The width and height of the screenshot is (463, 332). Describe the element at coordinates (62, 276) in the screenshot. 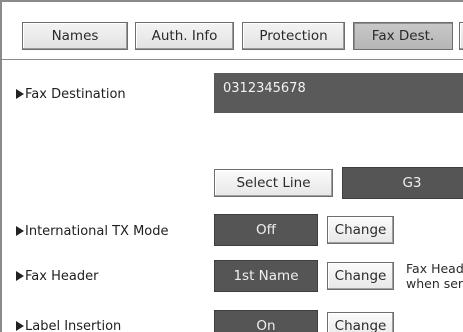

I see `fax-header-label: Fax Header` at that location.